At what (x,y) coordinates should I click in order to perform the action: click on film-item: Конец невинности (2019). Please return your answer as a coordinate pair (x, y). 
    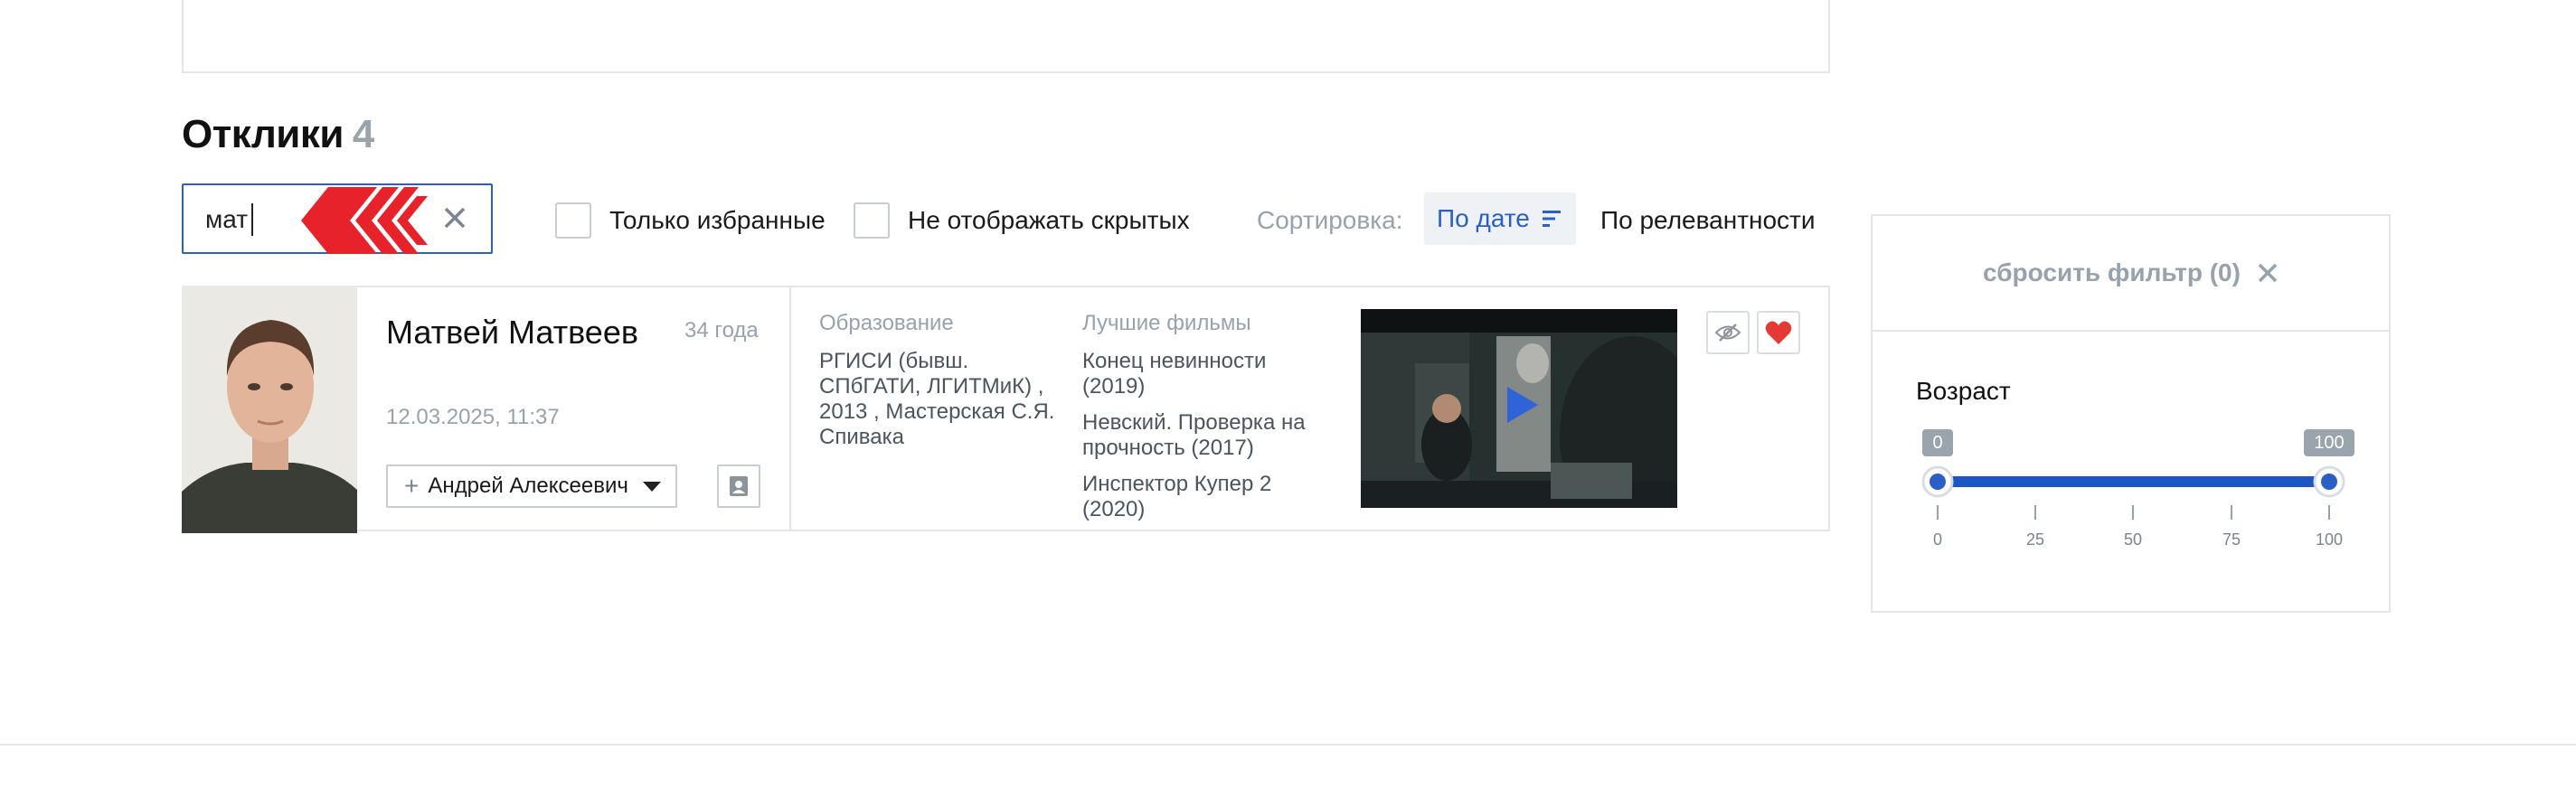
    Looking at the image, I should click on (1174, 374).